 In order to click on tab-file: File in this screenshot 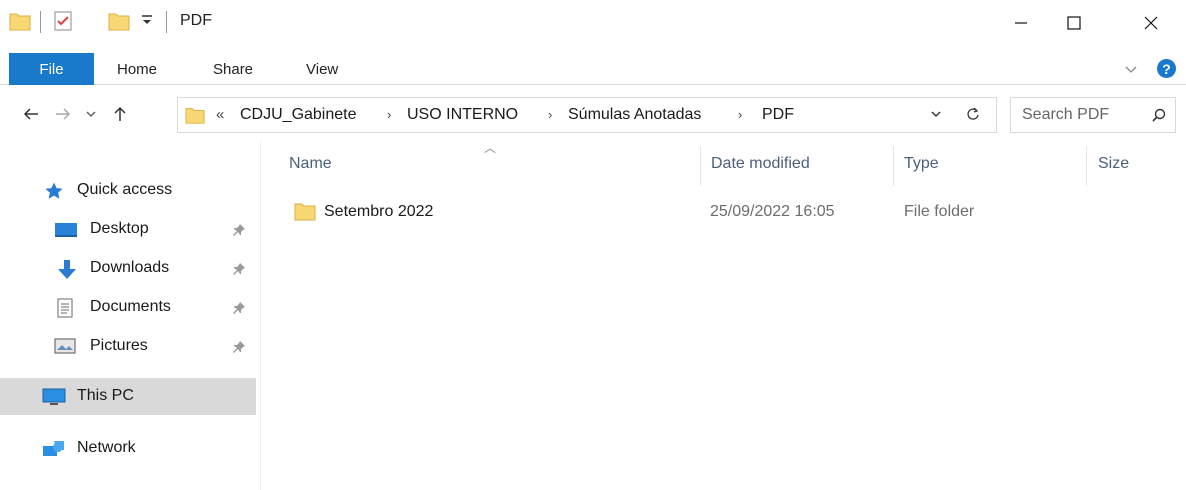, I will do `click(51, 69)`.